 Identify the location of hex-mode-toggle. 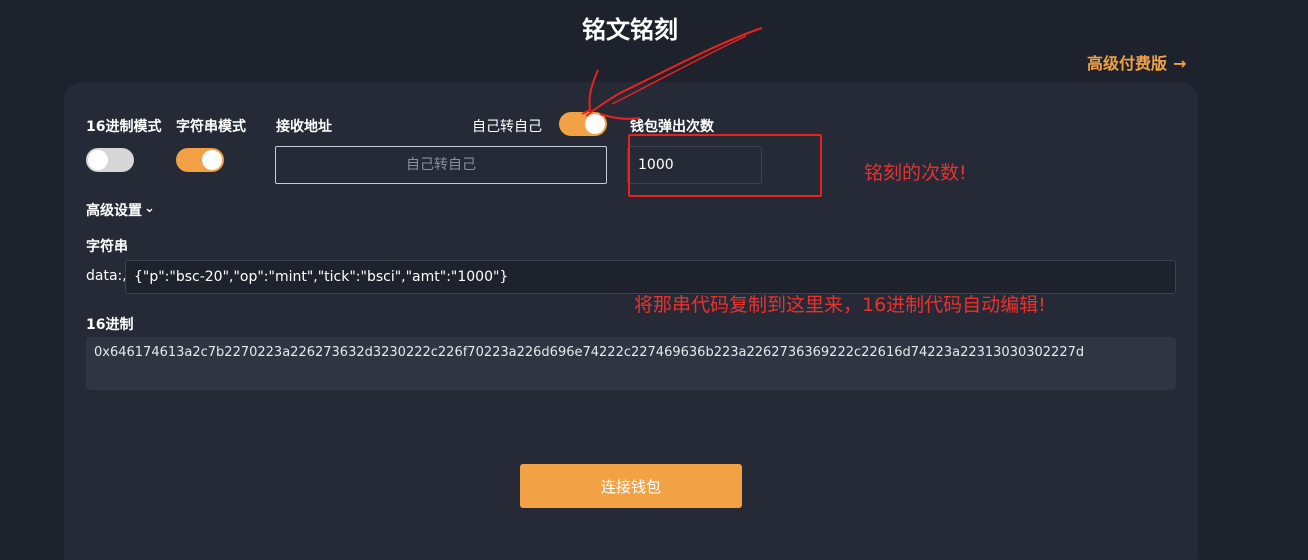
(110, 160).